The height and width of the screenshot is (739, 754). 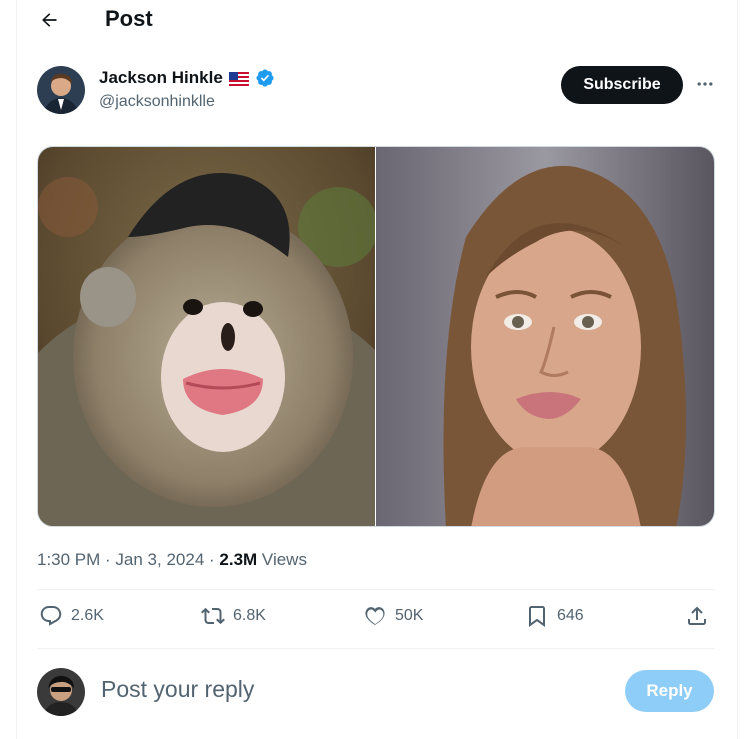 What do you see at coordinates (238, 559) in the screenshot?
I see `views-count: 2.3M` at bounding box center [238, 559].